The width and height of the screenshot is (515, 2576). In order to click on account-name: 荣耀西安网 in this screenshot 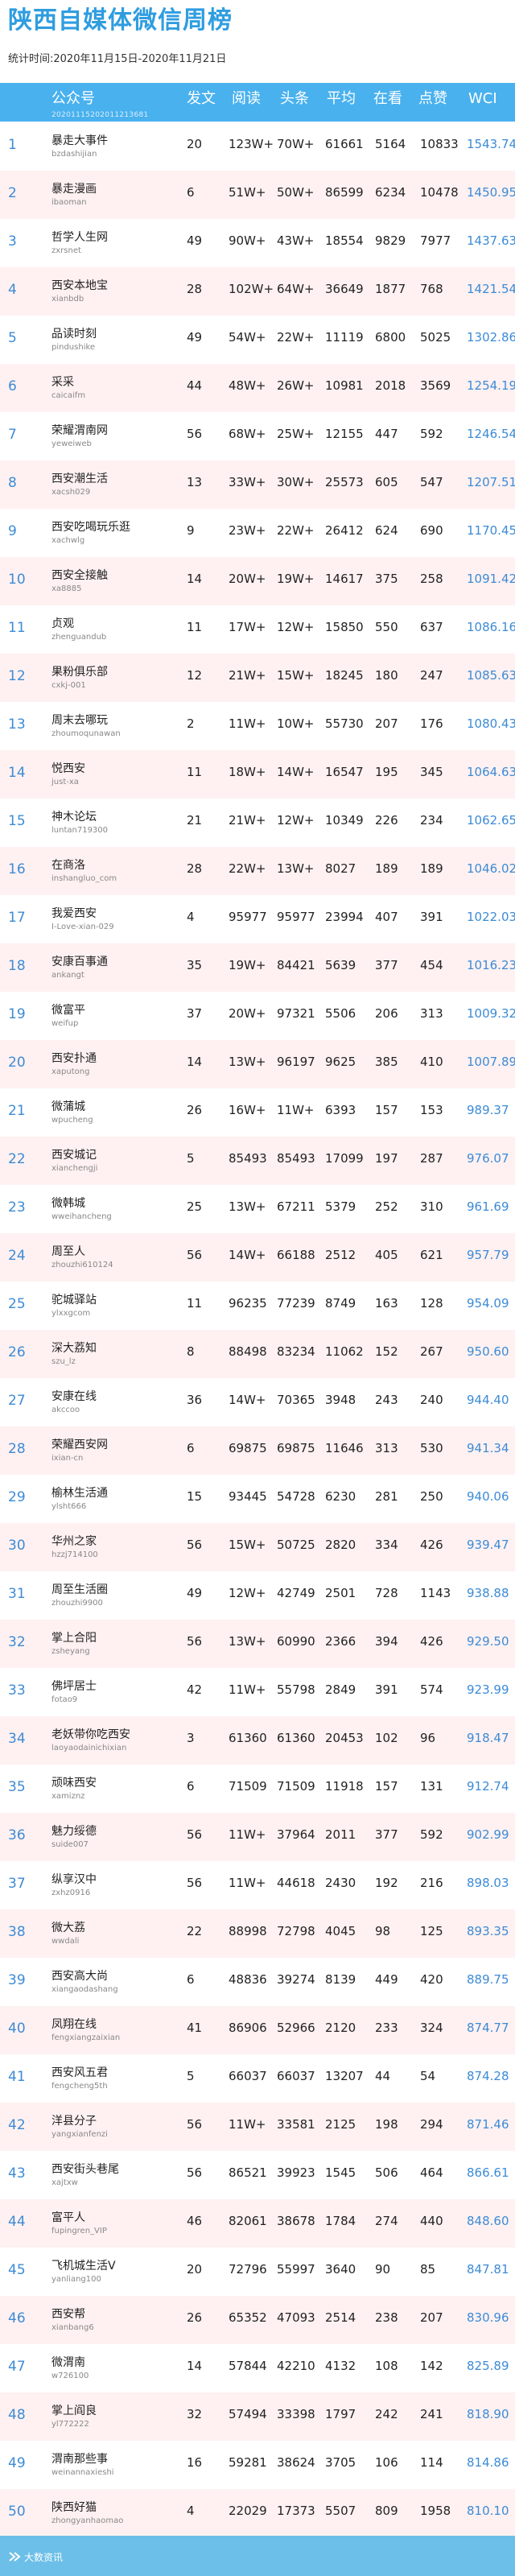, I will do `click(80, 1445)`.